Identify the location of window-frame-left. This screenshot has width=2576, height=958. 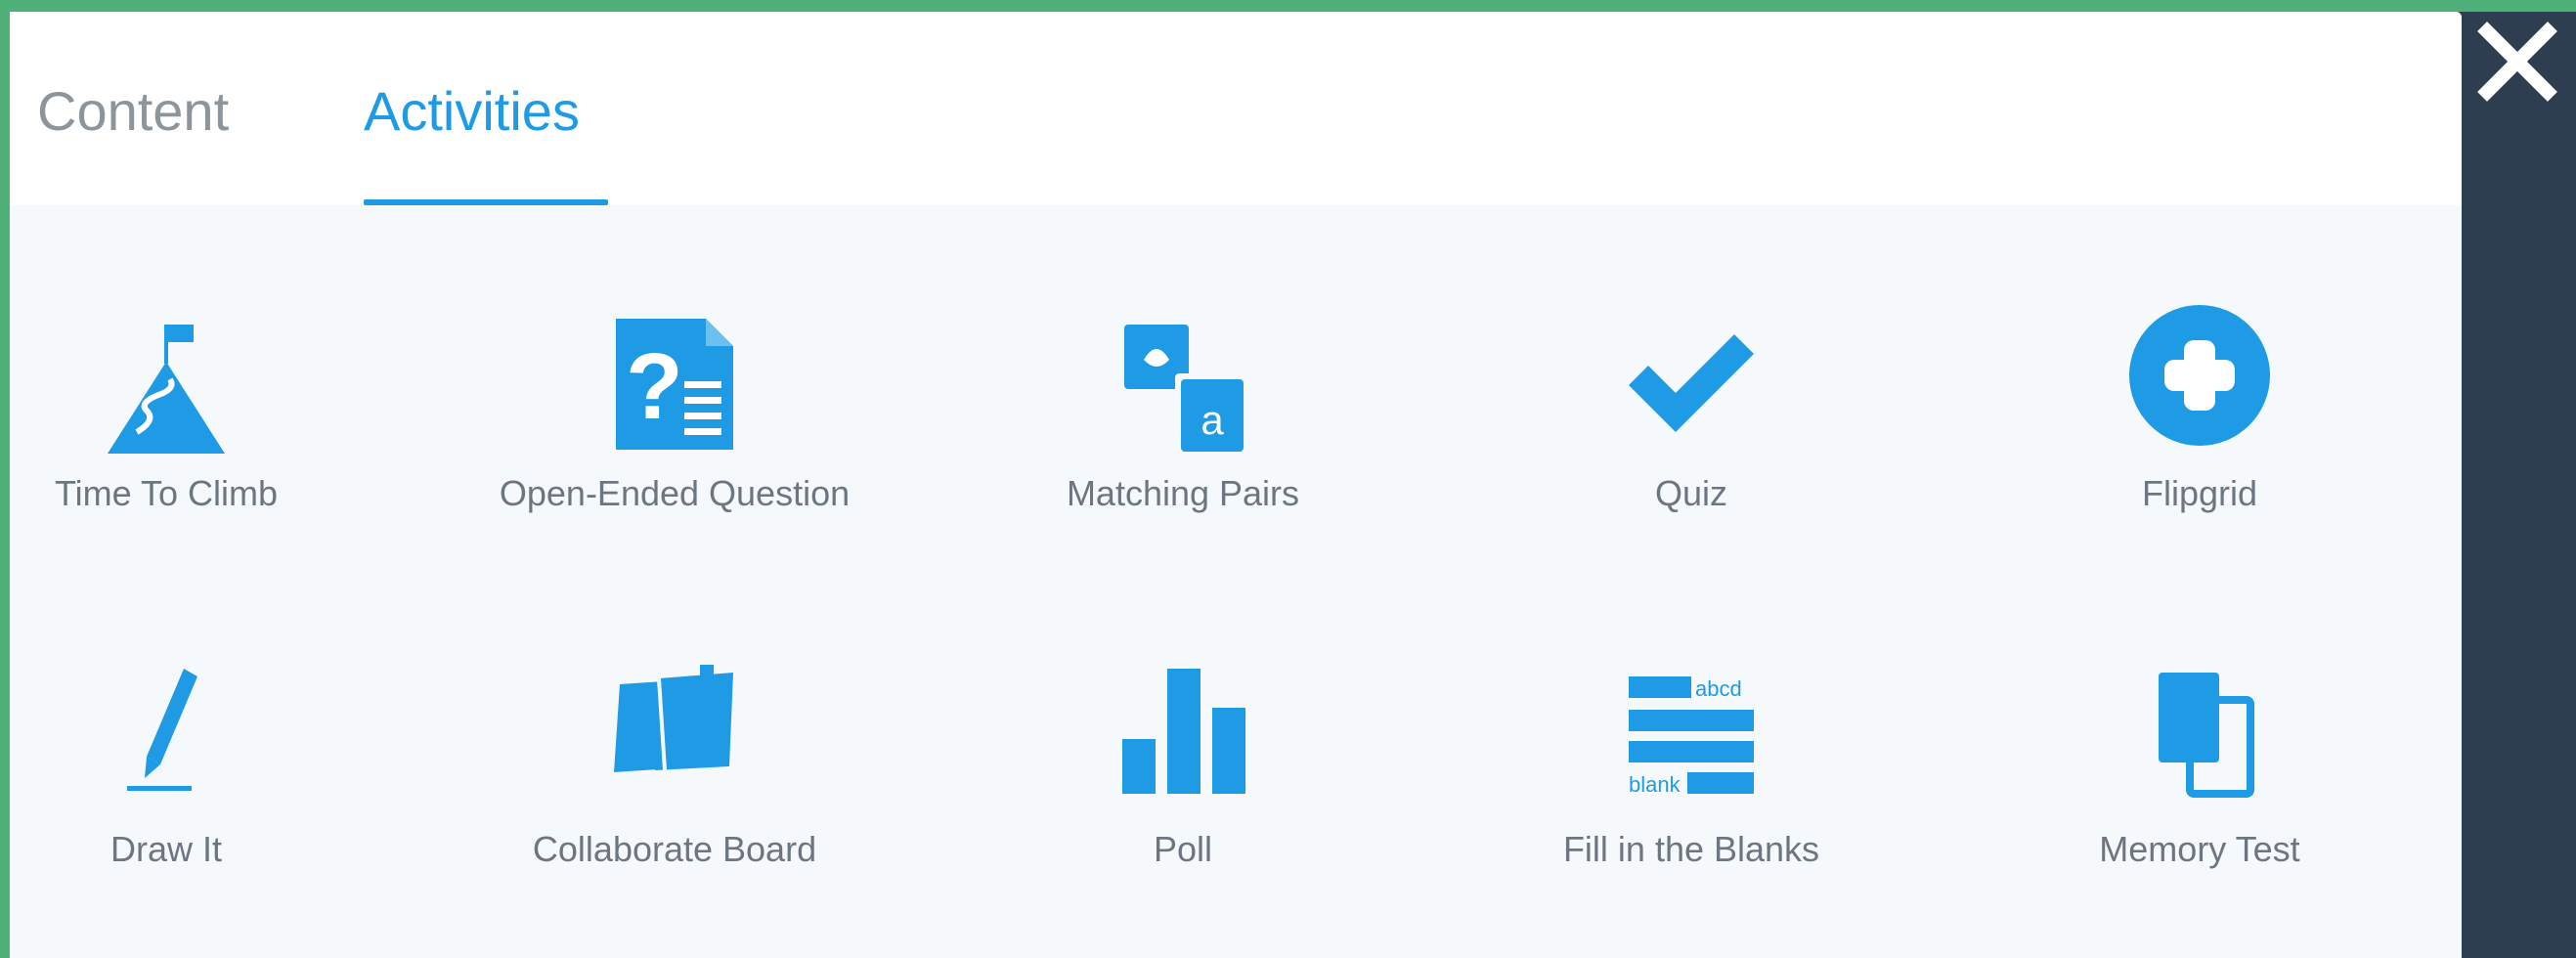
(5, 479).